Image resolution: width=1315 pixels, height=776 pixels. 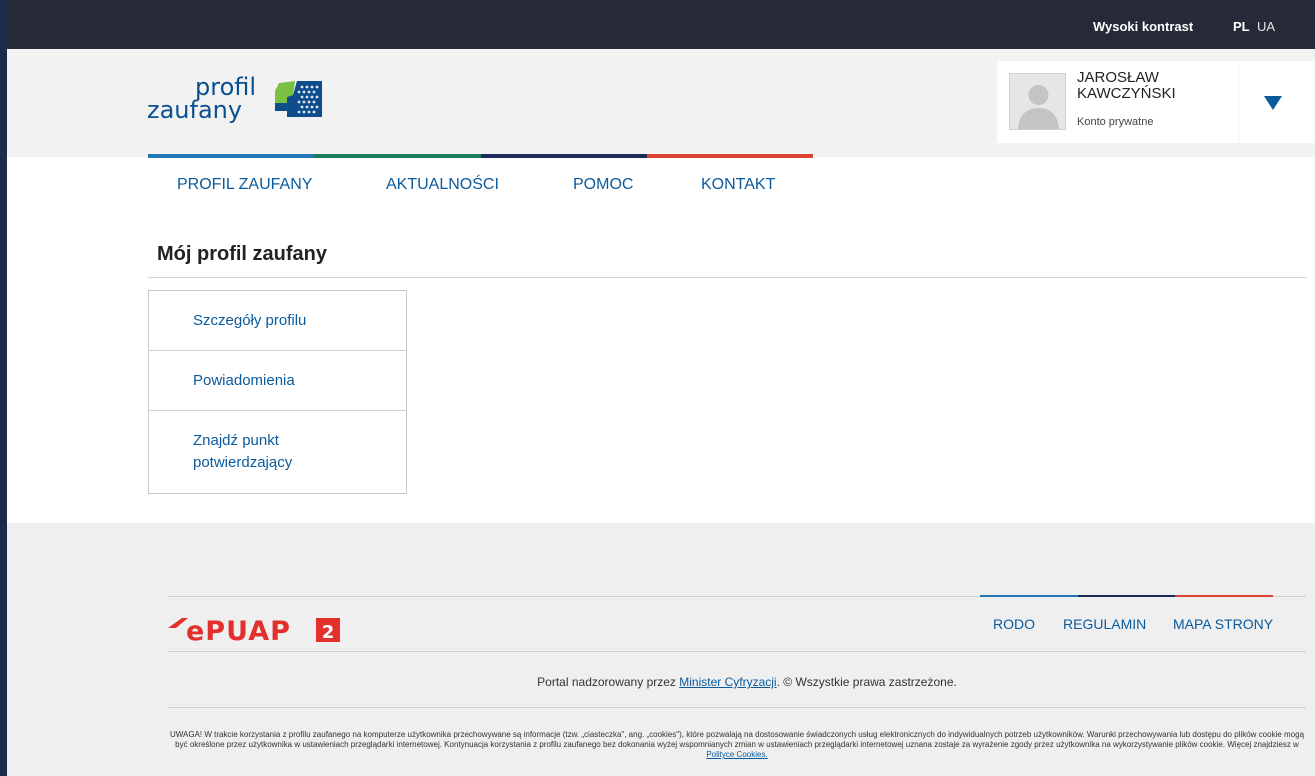 What do you see at coordinates (194, 110) in the screenshot?
I see `logo-word-2: zaufany` at bounding box center [194, 110].